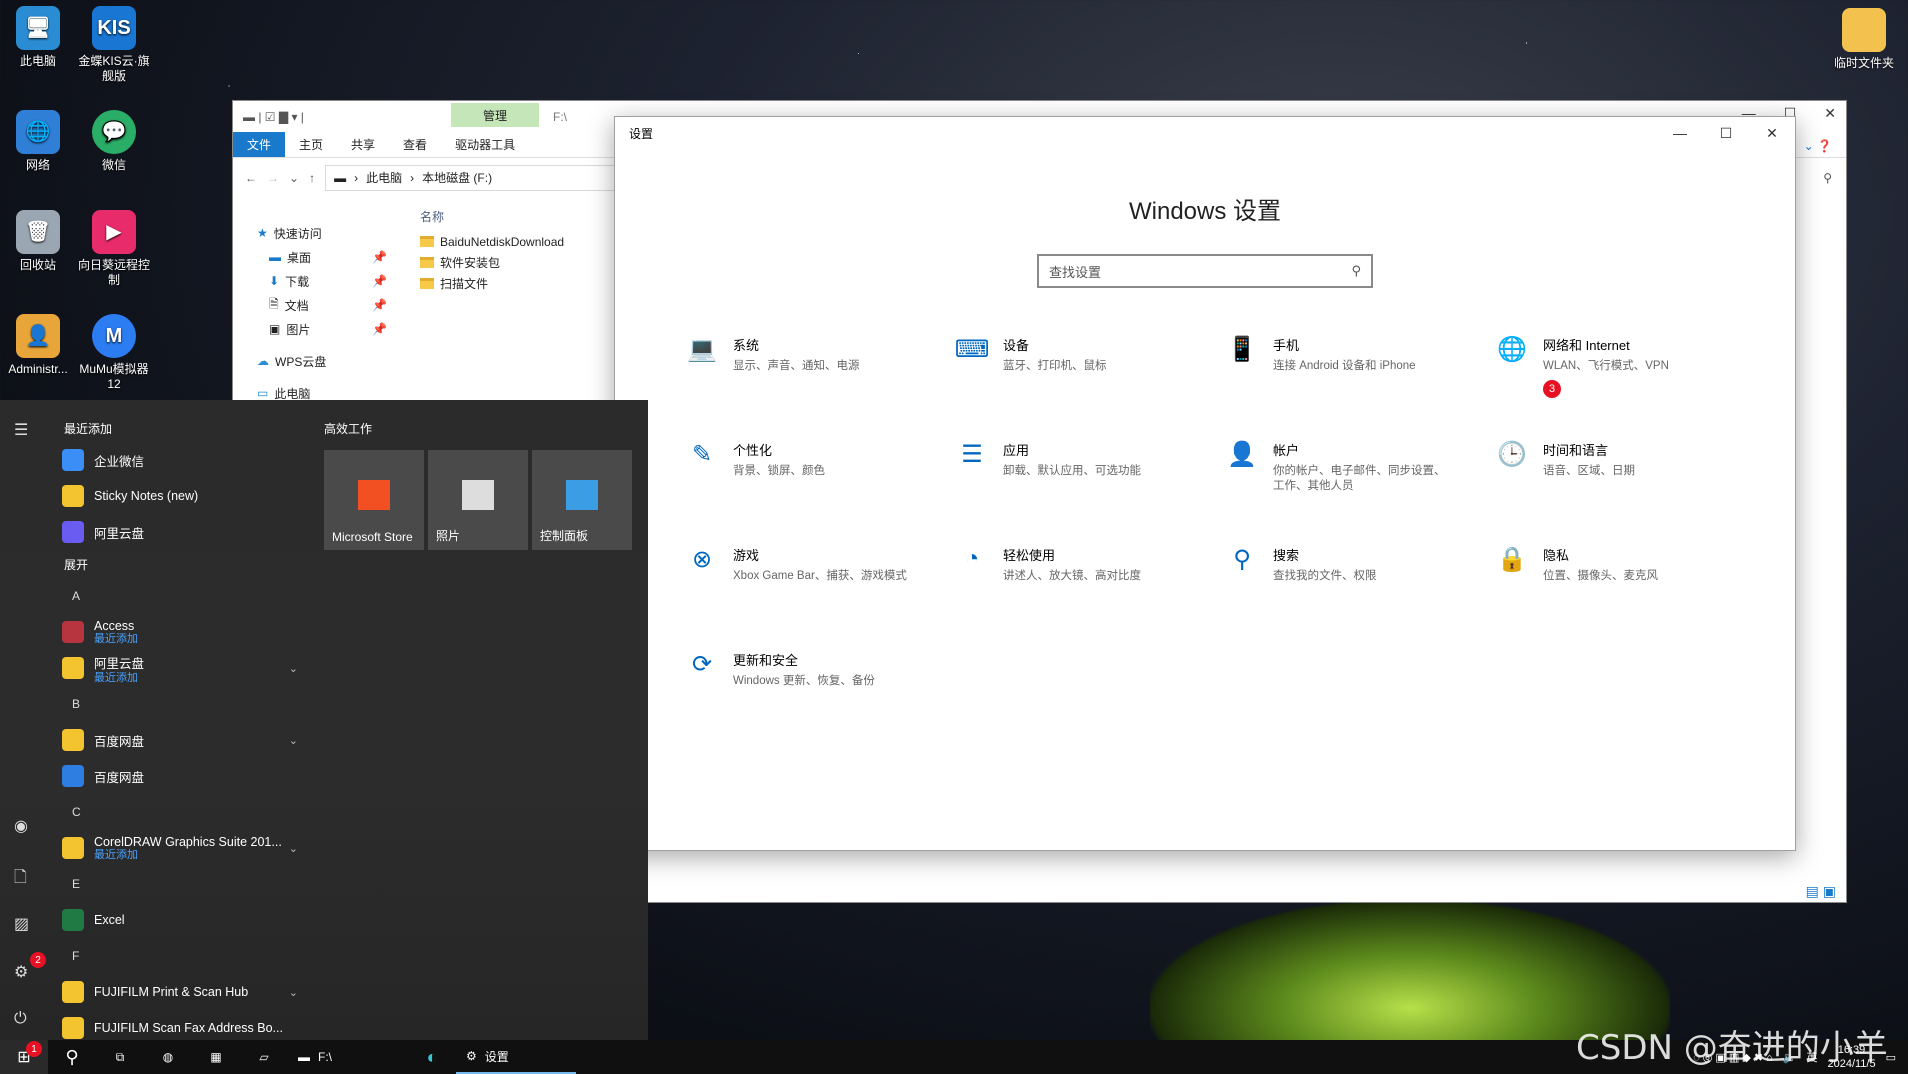 Image resolution: width=1908 pixels, height=1074 pixels. I want to click on taskbar-edge: ◐, so click(432, 1057).